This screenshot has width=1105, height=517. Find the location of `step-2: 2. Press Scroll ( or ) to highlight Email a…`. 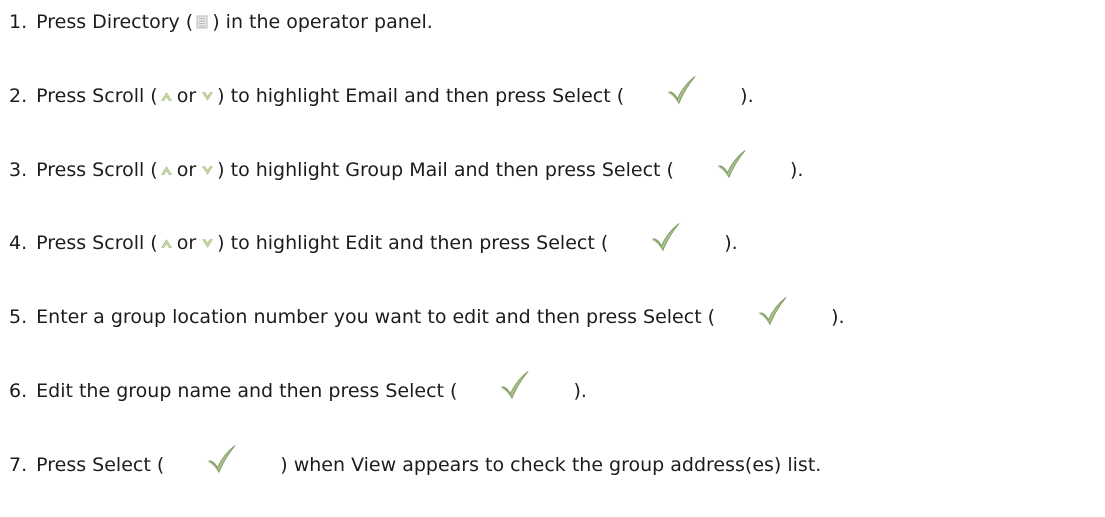

step-2: 2. Press Scroll ( or ) to highlight Email a… is located at coordinates (381, 95).